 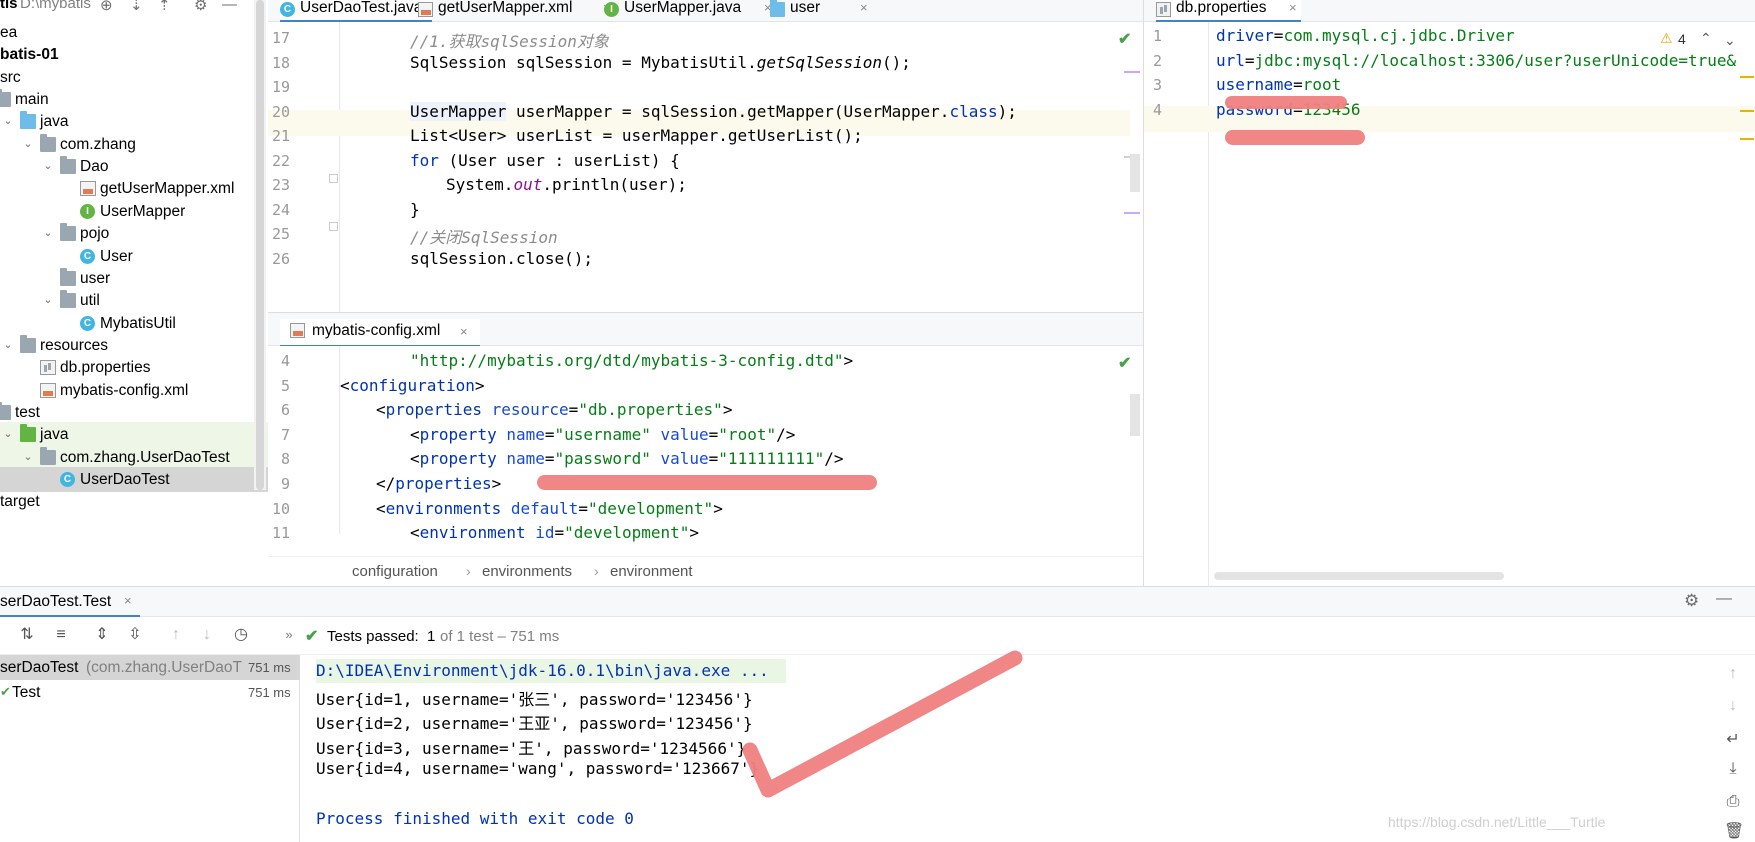 I want to click on xml-file-icon, so click(x=425, y=9).